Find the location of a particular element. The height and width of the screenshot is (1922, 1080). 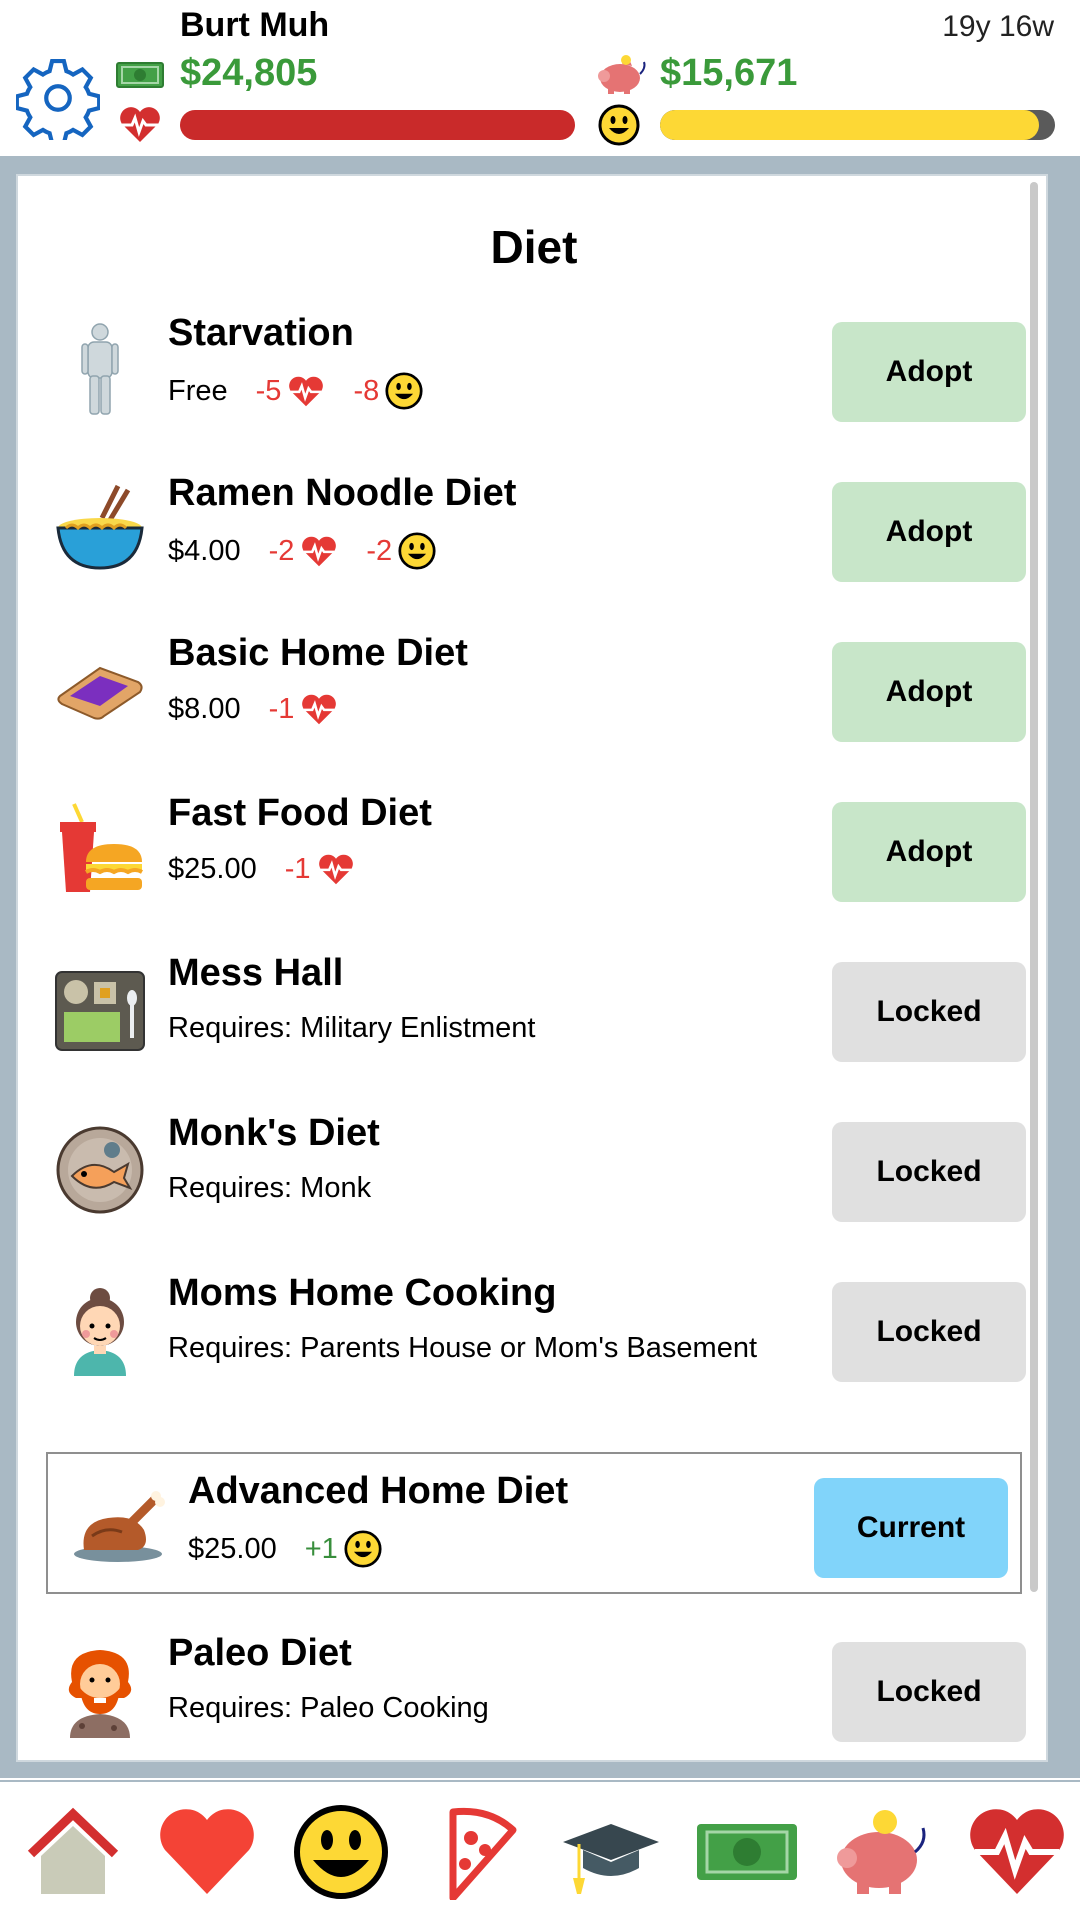

fish-plate-icon is located at coordinates (100, 1170).